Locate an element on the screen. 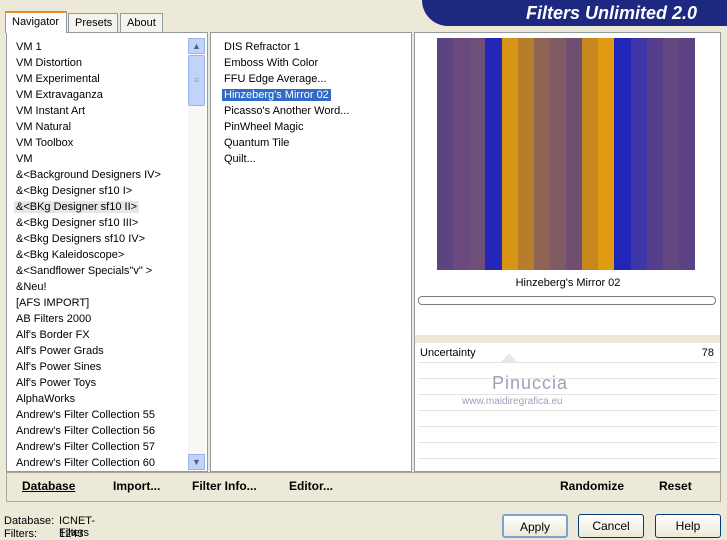  scroll-down-icon: ▼ is located at coordinates (196, 462).